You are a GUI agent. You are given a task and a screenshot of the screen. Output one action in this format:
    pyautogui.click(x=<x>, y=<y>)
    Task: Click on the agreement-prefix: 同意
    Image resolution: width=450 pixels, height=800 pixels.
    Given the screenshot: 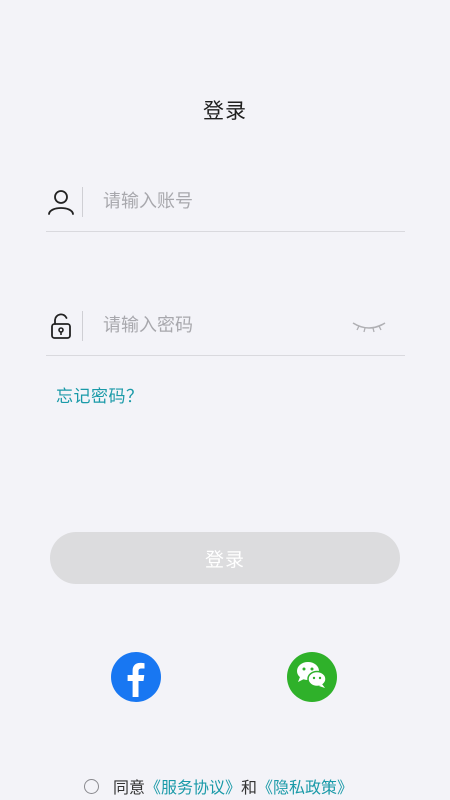 What is the action you would take?
    pyautogui.click(x=129, y=787)
    